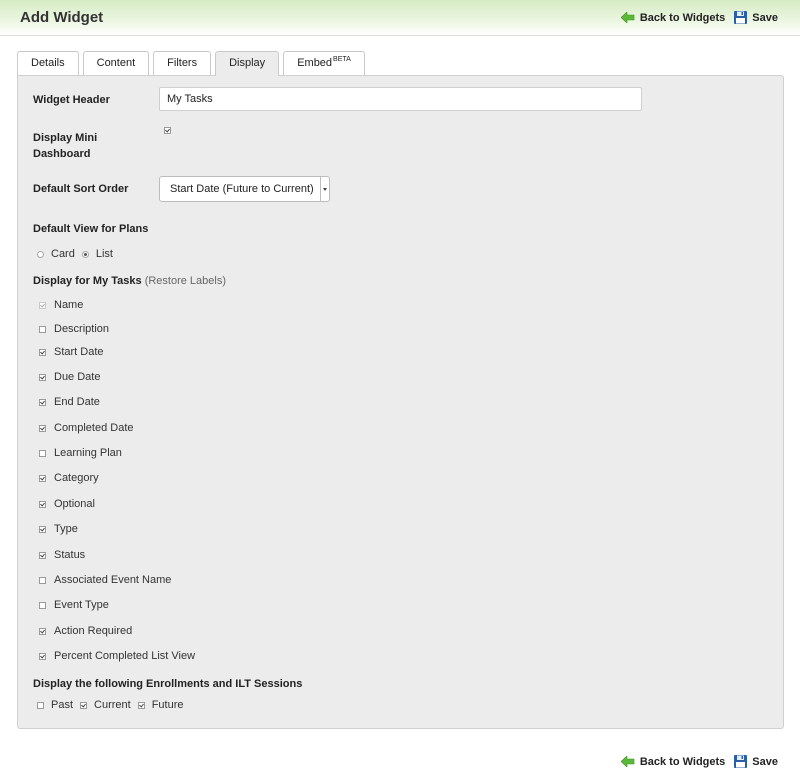 The height and width of the screenshot is (780, 800). What do you see at coordinates (324, 189) in the screenshot?
I see `dropdown-arrow-icon` at bounding box center [324, 189].